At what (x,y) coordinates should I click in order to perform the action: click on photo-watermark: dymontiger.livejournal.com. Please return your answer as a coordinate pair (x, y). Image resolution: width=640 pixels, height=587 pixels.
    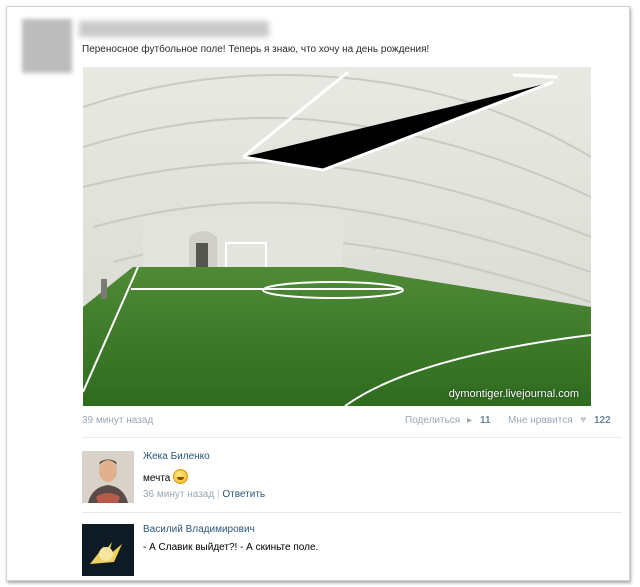
    Looking at the image, I should click on (513, 394).